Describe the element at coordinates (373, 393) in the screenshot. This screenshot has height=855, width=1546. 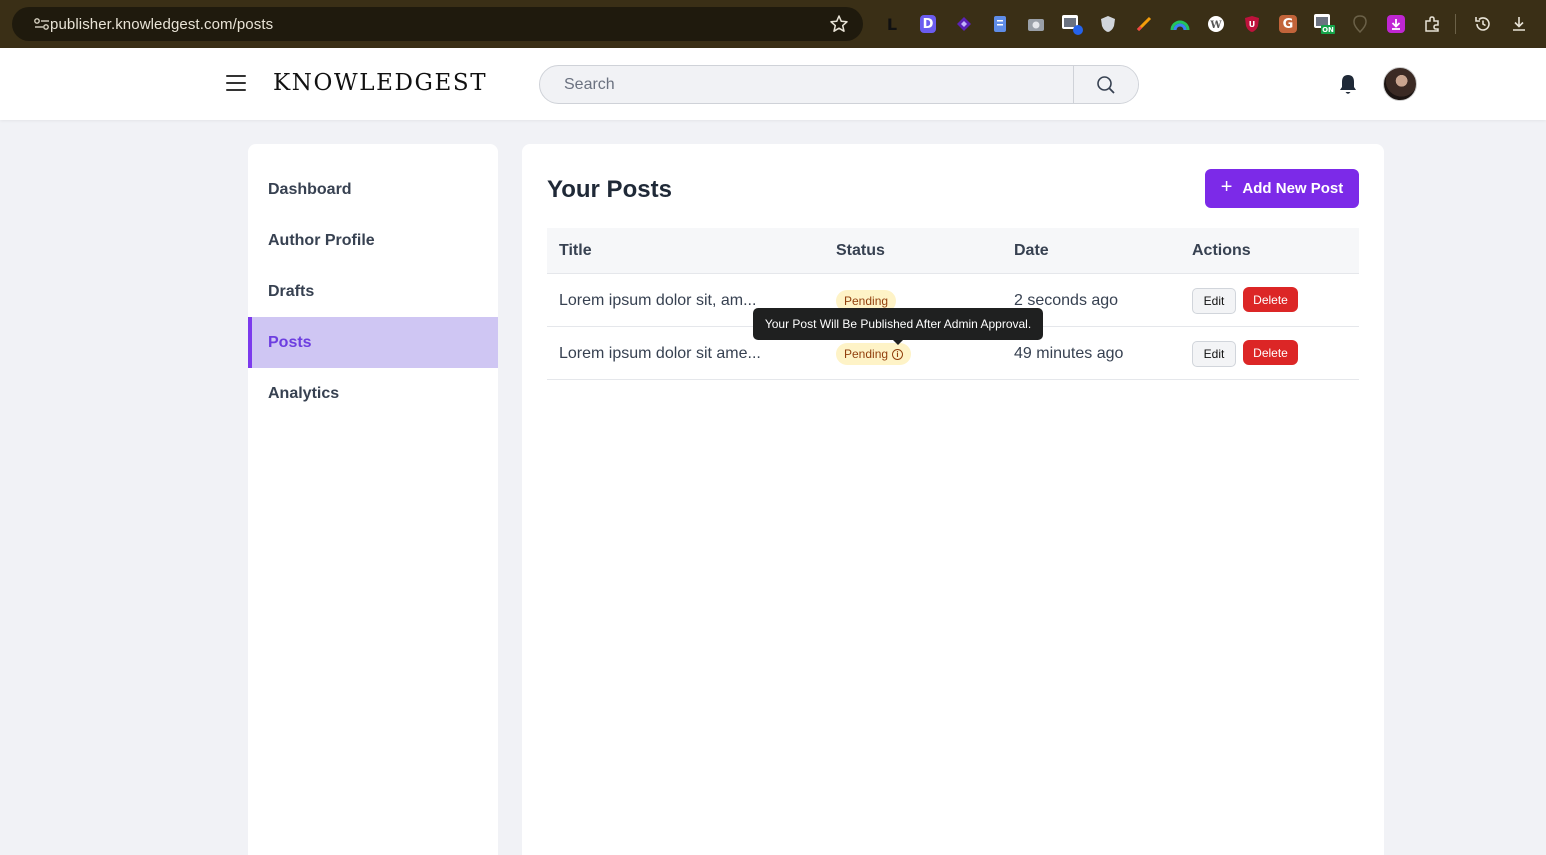
I see `sidebar-item-analytics: Analytics` at that location.